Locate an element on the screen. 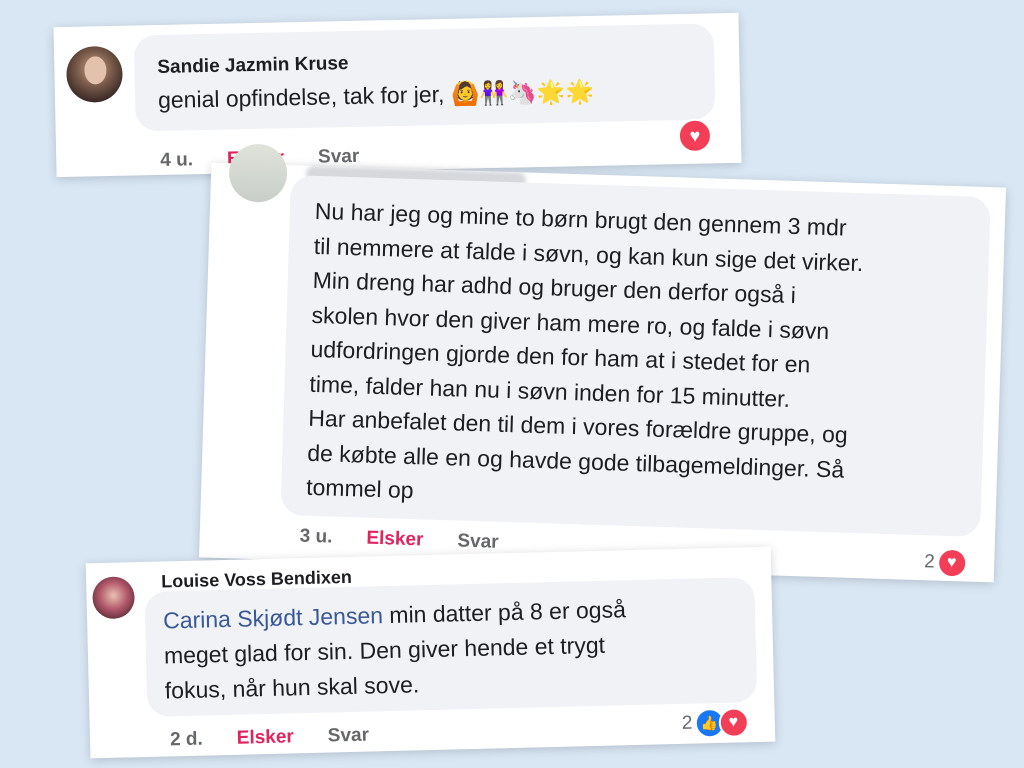 Image resolution: width=1024 pixels, height=768 pixels. reaction-summary: 2 ♥ is located at coordinates (945, 563).